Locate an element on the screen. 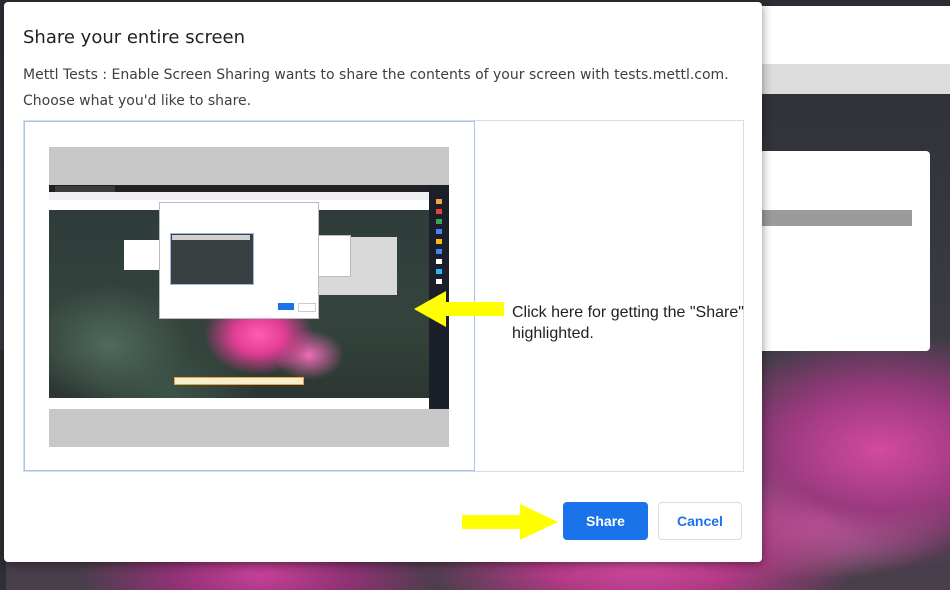  dialog-title: Share your entire screen is located at coordinates (134, 37).